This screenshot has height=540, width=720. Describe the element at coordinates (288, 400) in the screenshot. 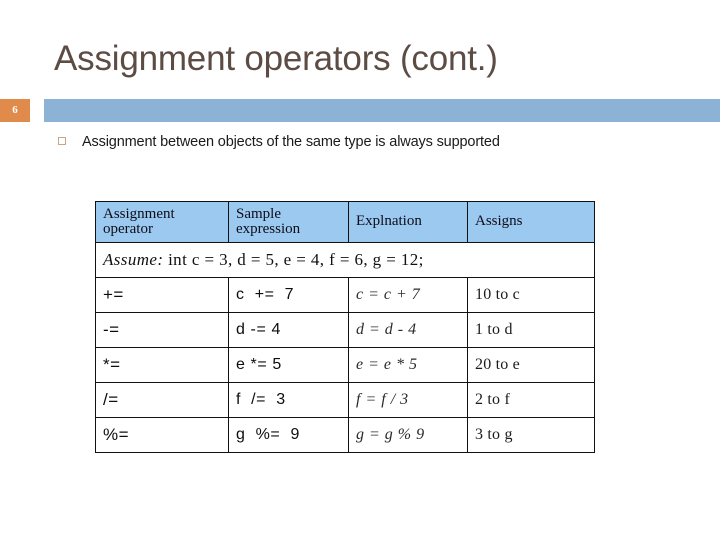

I see `cell-sample: f /= 3` at that location.